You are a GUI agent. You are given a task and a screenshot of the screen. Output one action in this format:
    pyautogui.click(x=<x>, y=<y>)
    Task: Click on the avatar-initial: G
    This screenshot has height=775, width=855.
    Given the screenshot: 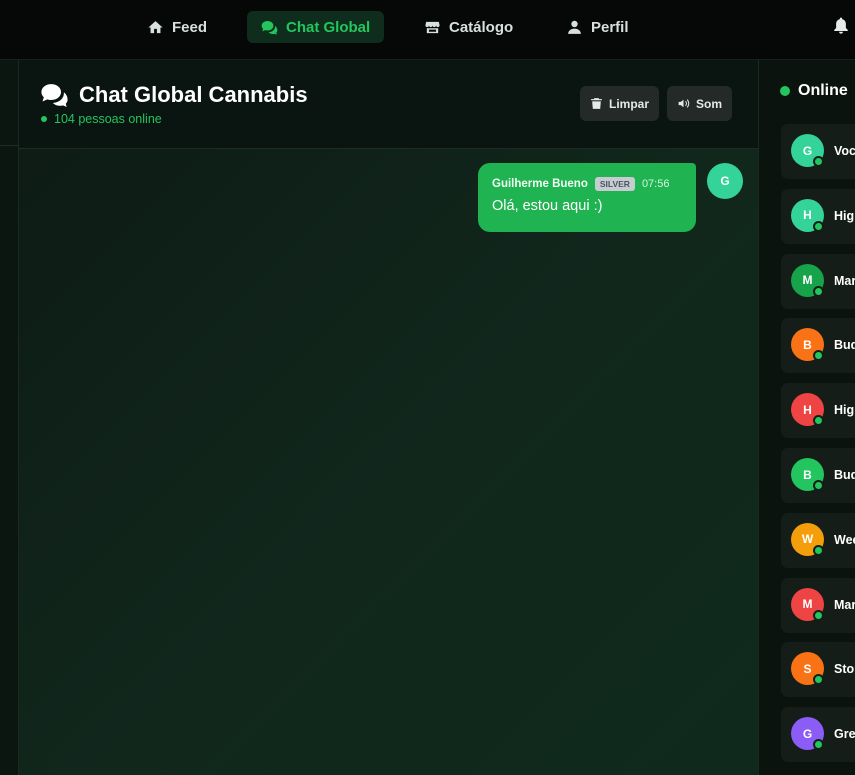 What is the action you would take?
    pyautogui.click(x=725, y=181)
    